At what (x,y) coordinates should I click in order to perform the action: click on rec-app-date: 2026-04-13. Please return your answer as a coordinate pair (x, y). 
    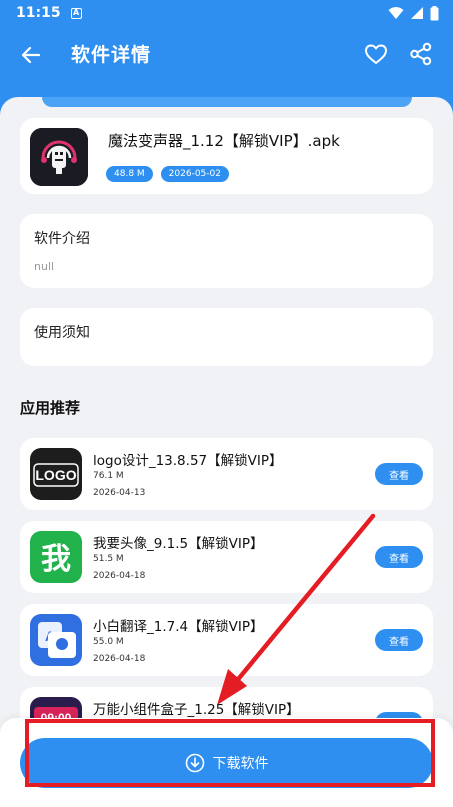
    Looking at the image, I should click on (119, 493).